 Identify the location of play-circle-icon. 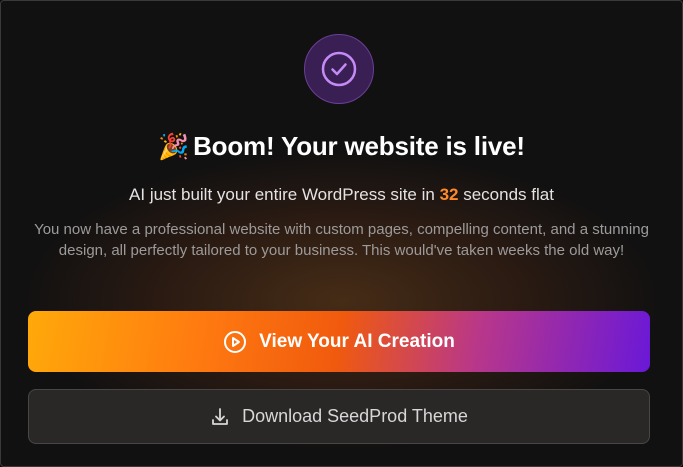
(235, 342).